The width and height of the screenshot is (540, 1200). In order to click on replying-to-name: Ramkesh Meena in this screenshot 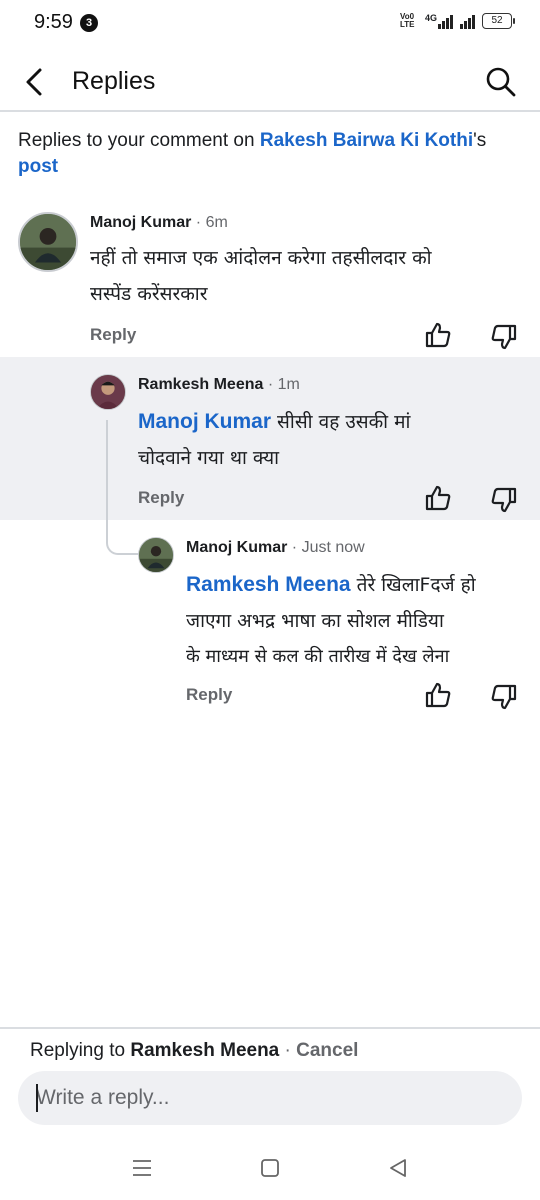, I will do `click(205, 1050)`.